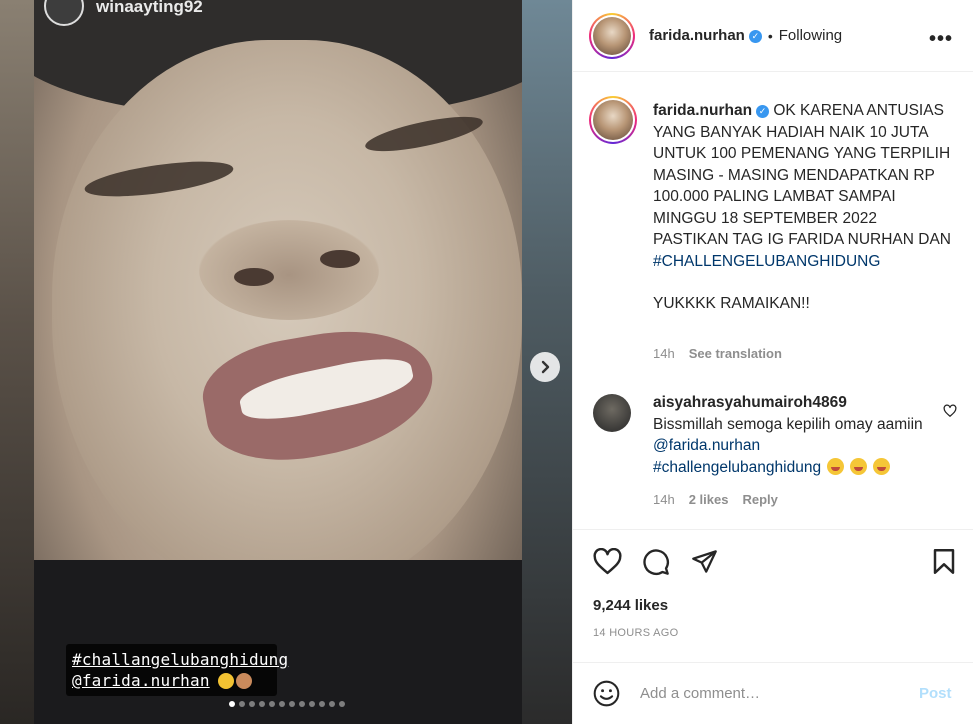 The image size is (973, 724). Describe the element at coordinates (759, 499) in the screenshot. I see `reply-button: Reply` at that location.